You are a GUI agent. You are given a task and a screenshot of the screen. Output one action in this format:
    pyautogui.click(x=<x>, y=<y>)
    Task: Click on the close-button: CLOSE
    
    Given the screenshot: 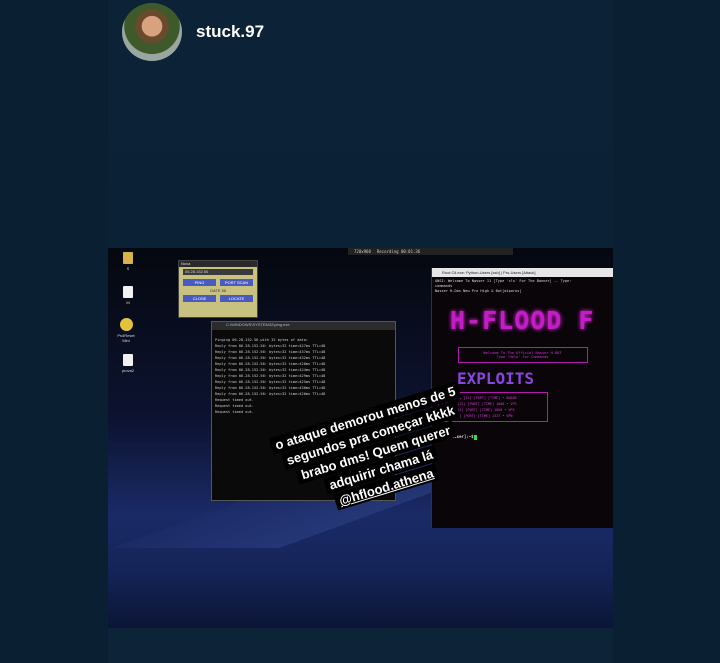 What is the action you would take?
    pyautogui.click(x=199, y=298)
    